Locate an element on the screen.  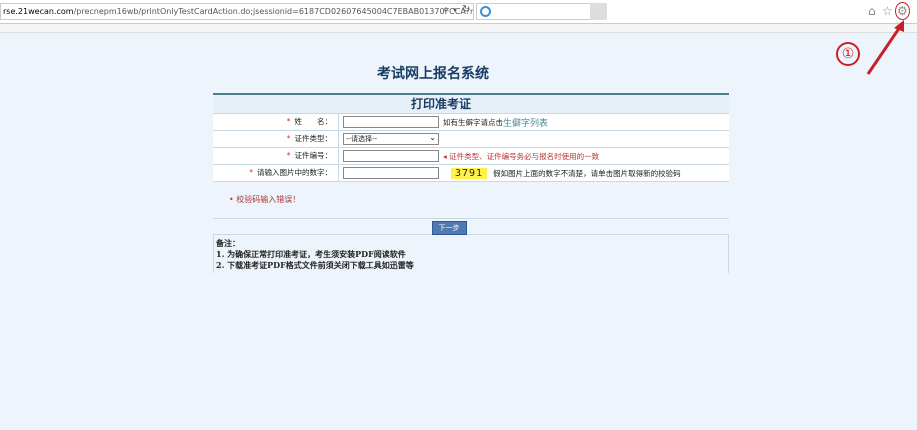
ie-icon is located at coordinates (485, 11).